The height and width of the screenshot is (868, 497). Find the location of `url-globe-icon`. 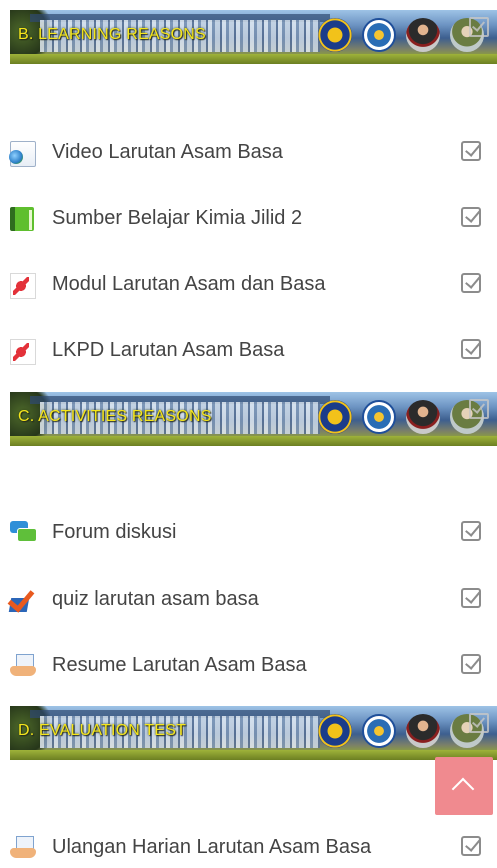

url-globe-icon is located at coordinates (22, 154).